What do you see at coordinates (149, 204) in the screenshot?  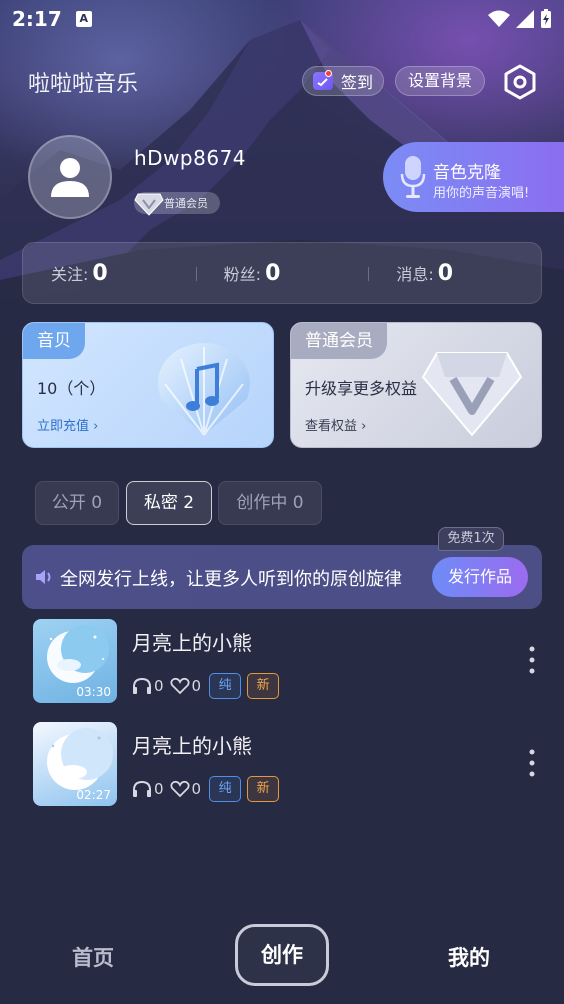 I see `diamond-icon` at bounding box center [149, 204].